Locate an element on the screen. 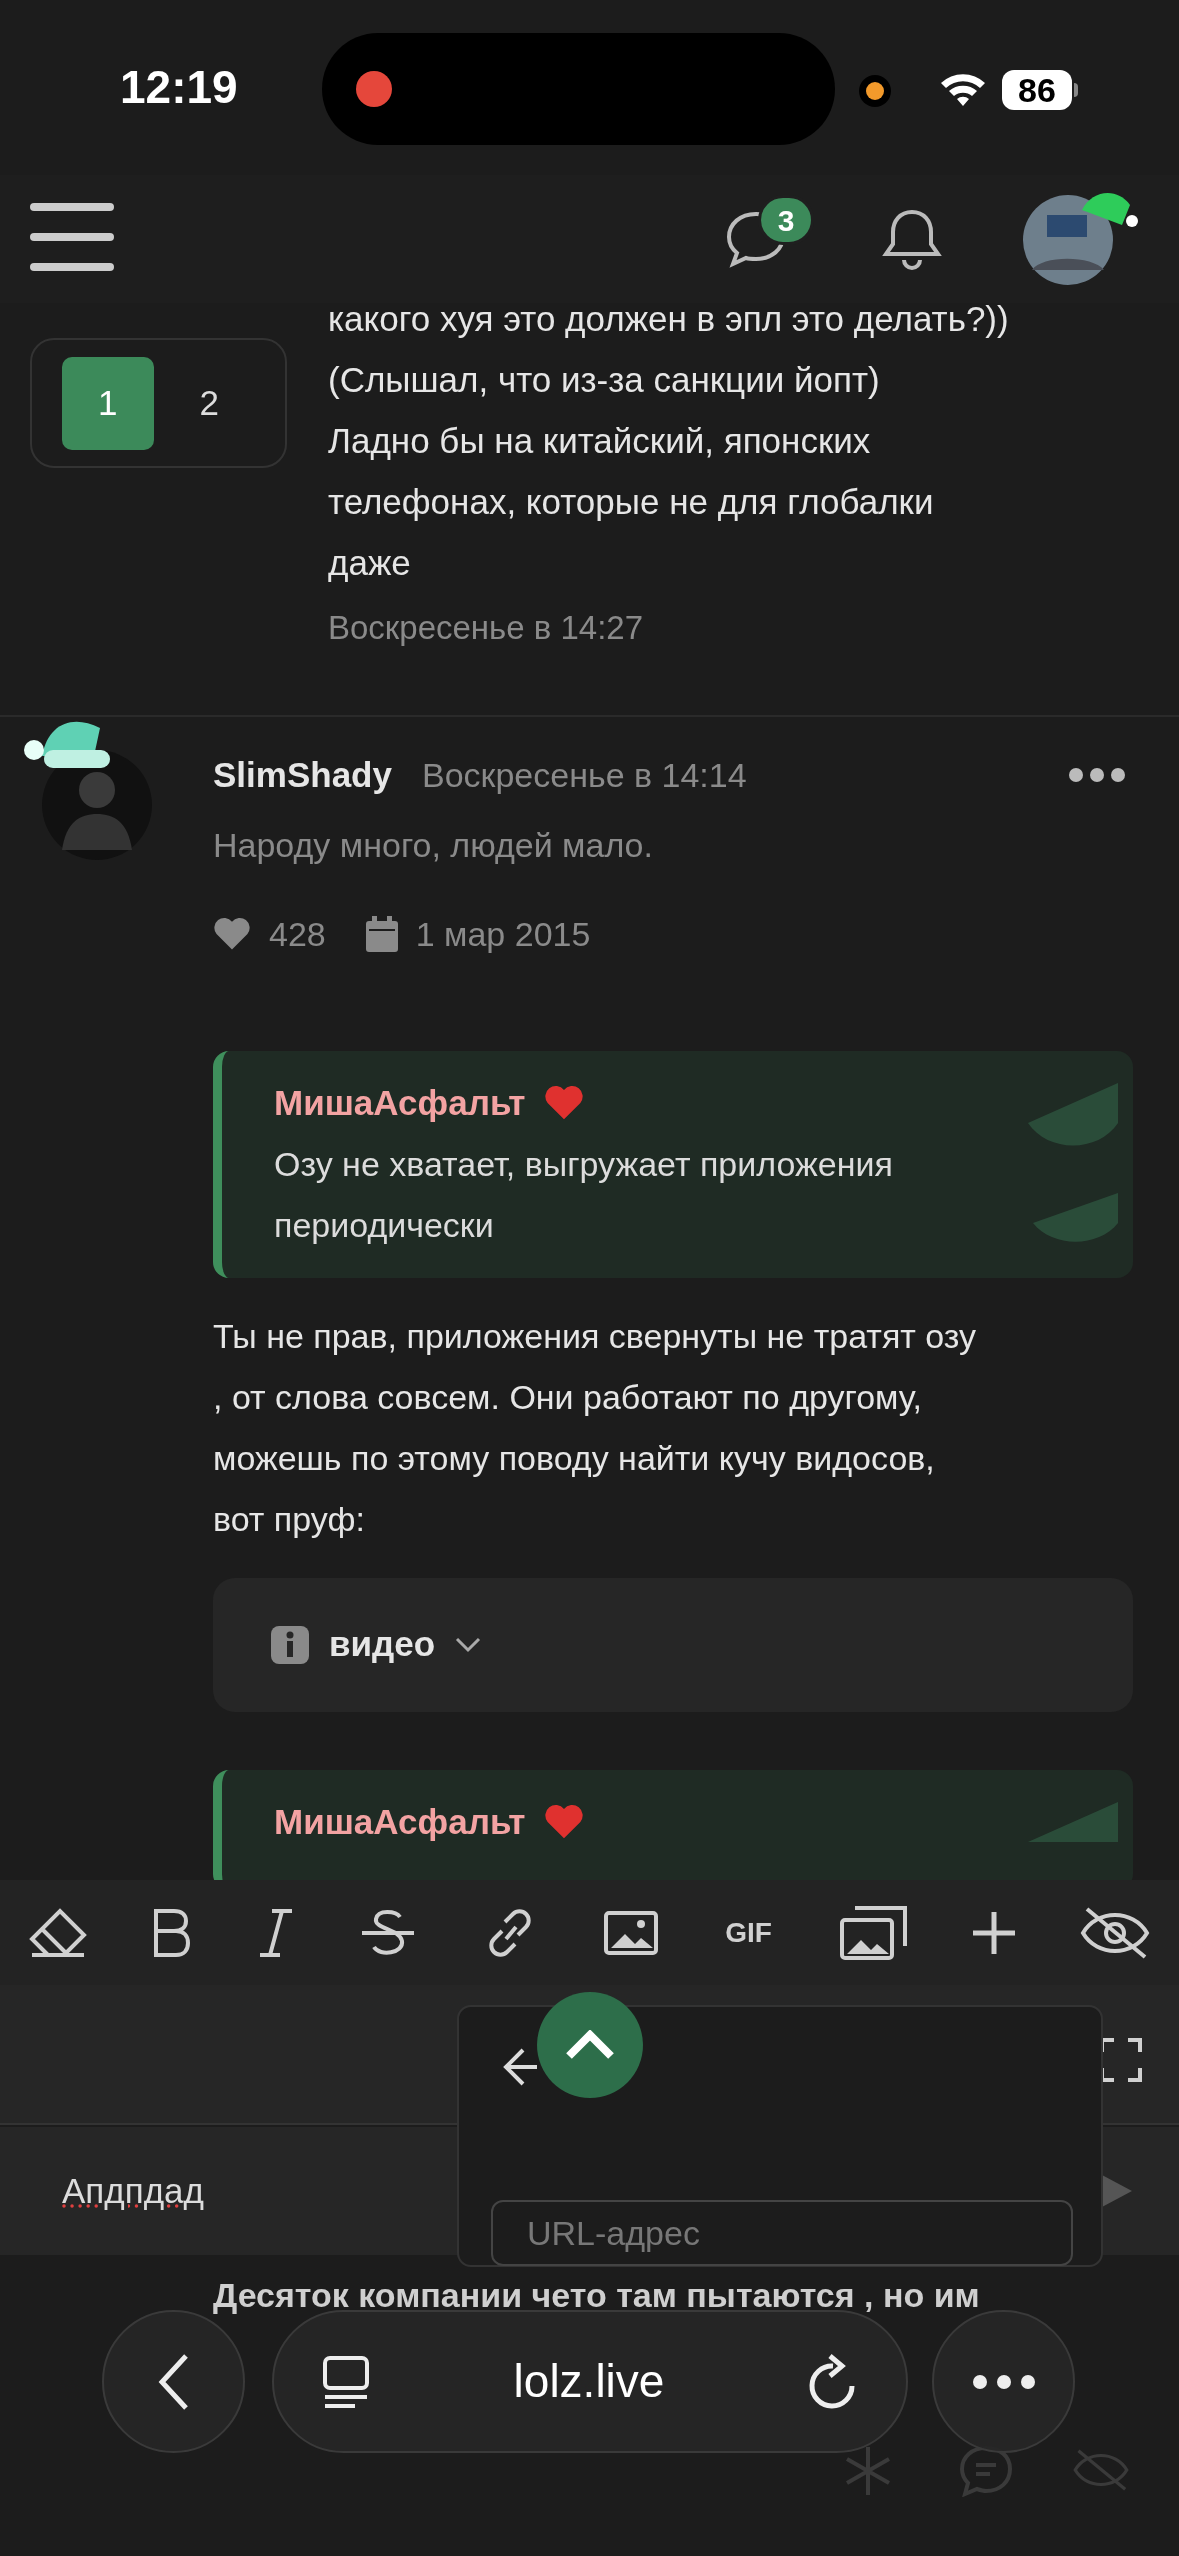 The height and width of the screenshot is (2556, 1179). url-field: URL-адрес is located at coordinates (782, 2233).